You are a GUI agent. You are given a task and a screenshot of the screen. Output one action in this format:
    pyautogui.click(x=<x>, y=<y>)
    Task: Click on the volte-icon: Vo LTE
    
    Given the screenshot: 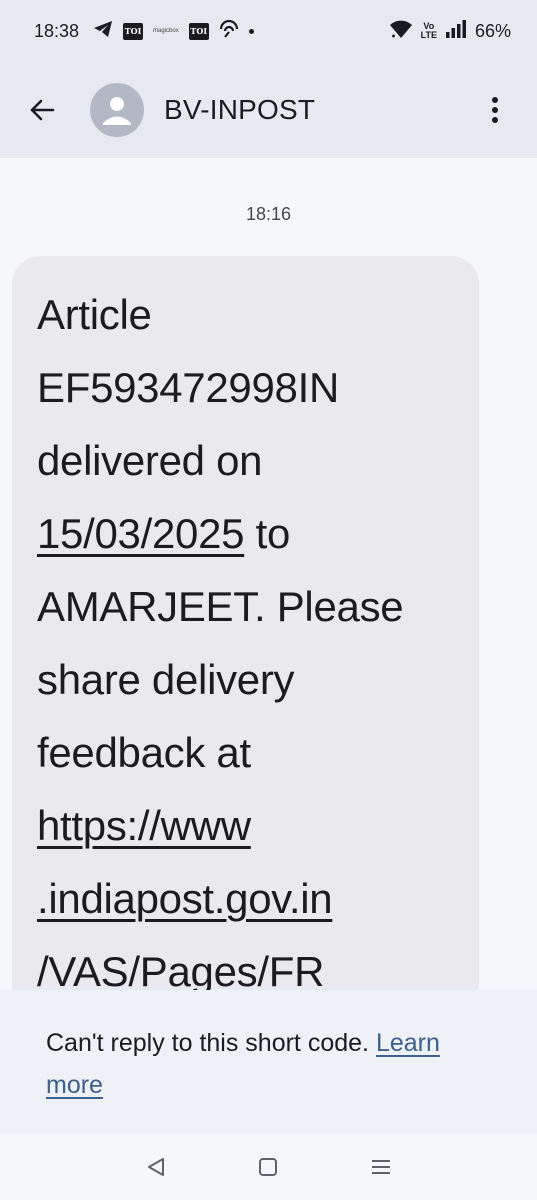 What is the action you would take?
    pyautogui.click(x=429, y=31)
    